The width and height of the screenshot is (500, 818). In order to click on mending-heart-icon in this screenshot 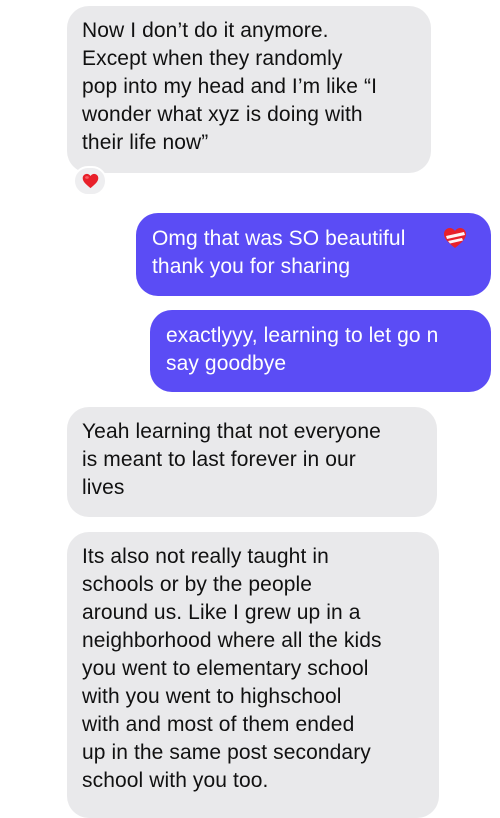, I will do `click(455, 238)`.